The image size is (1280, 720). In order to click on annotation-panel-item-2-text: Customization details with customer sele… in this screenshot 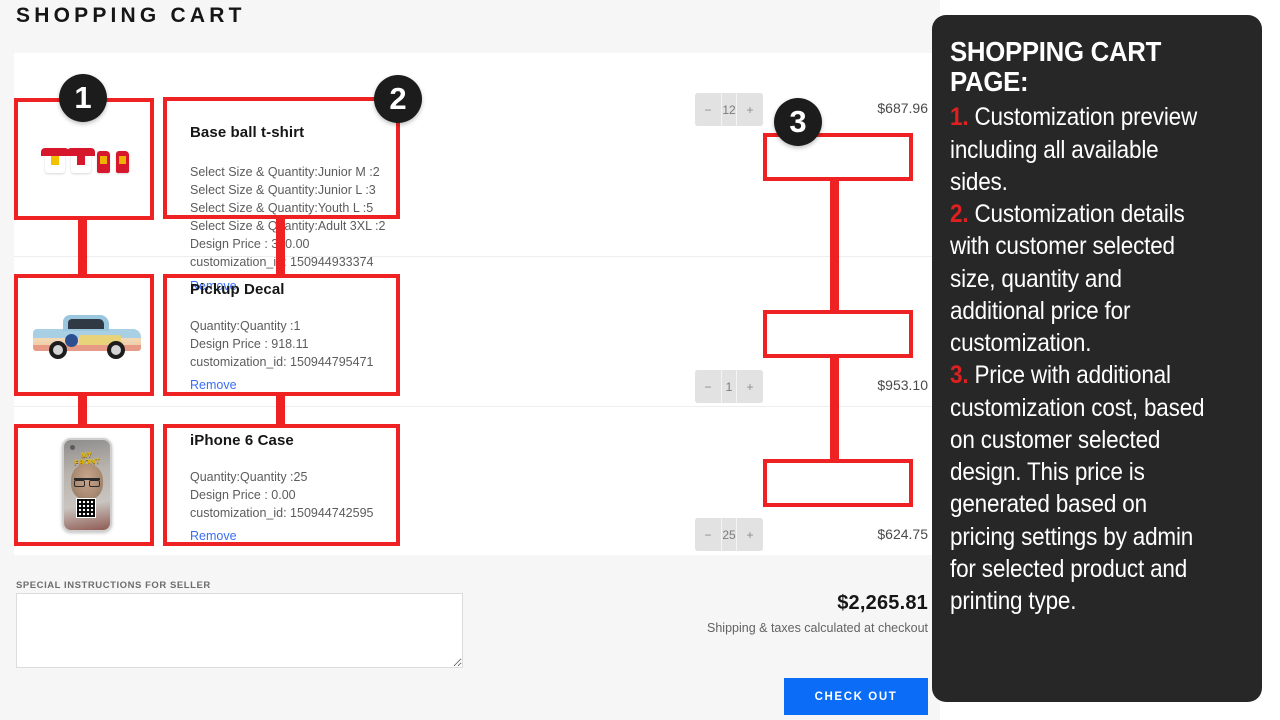, I will do `click(1067, 279)`.